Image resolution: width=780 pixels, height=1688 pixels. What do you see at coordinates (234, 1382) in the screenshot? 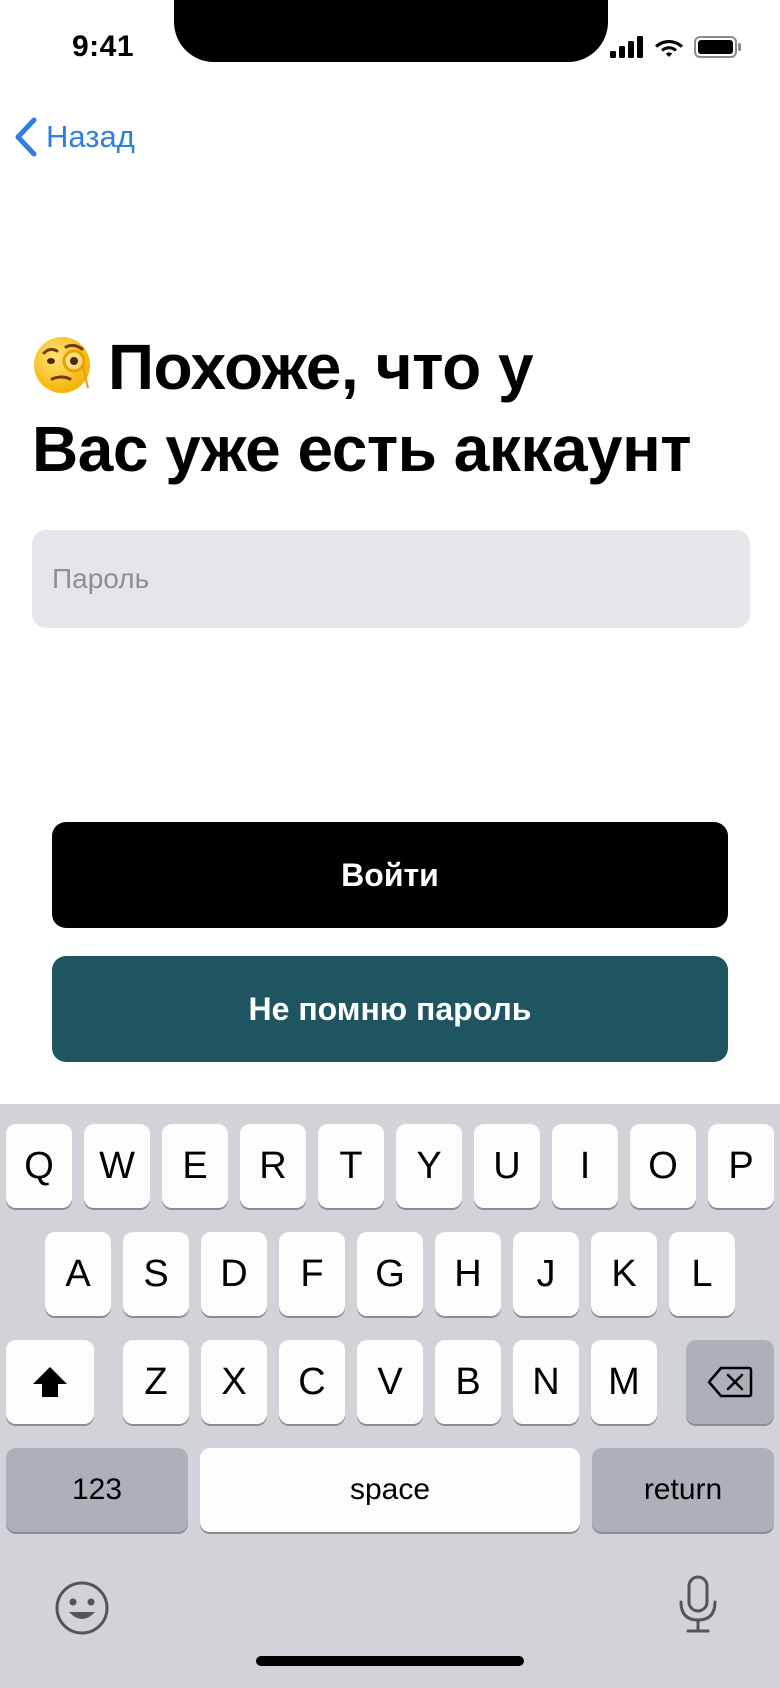
I see `key-x: X` at bounding box center [234, 1382].